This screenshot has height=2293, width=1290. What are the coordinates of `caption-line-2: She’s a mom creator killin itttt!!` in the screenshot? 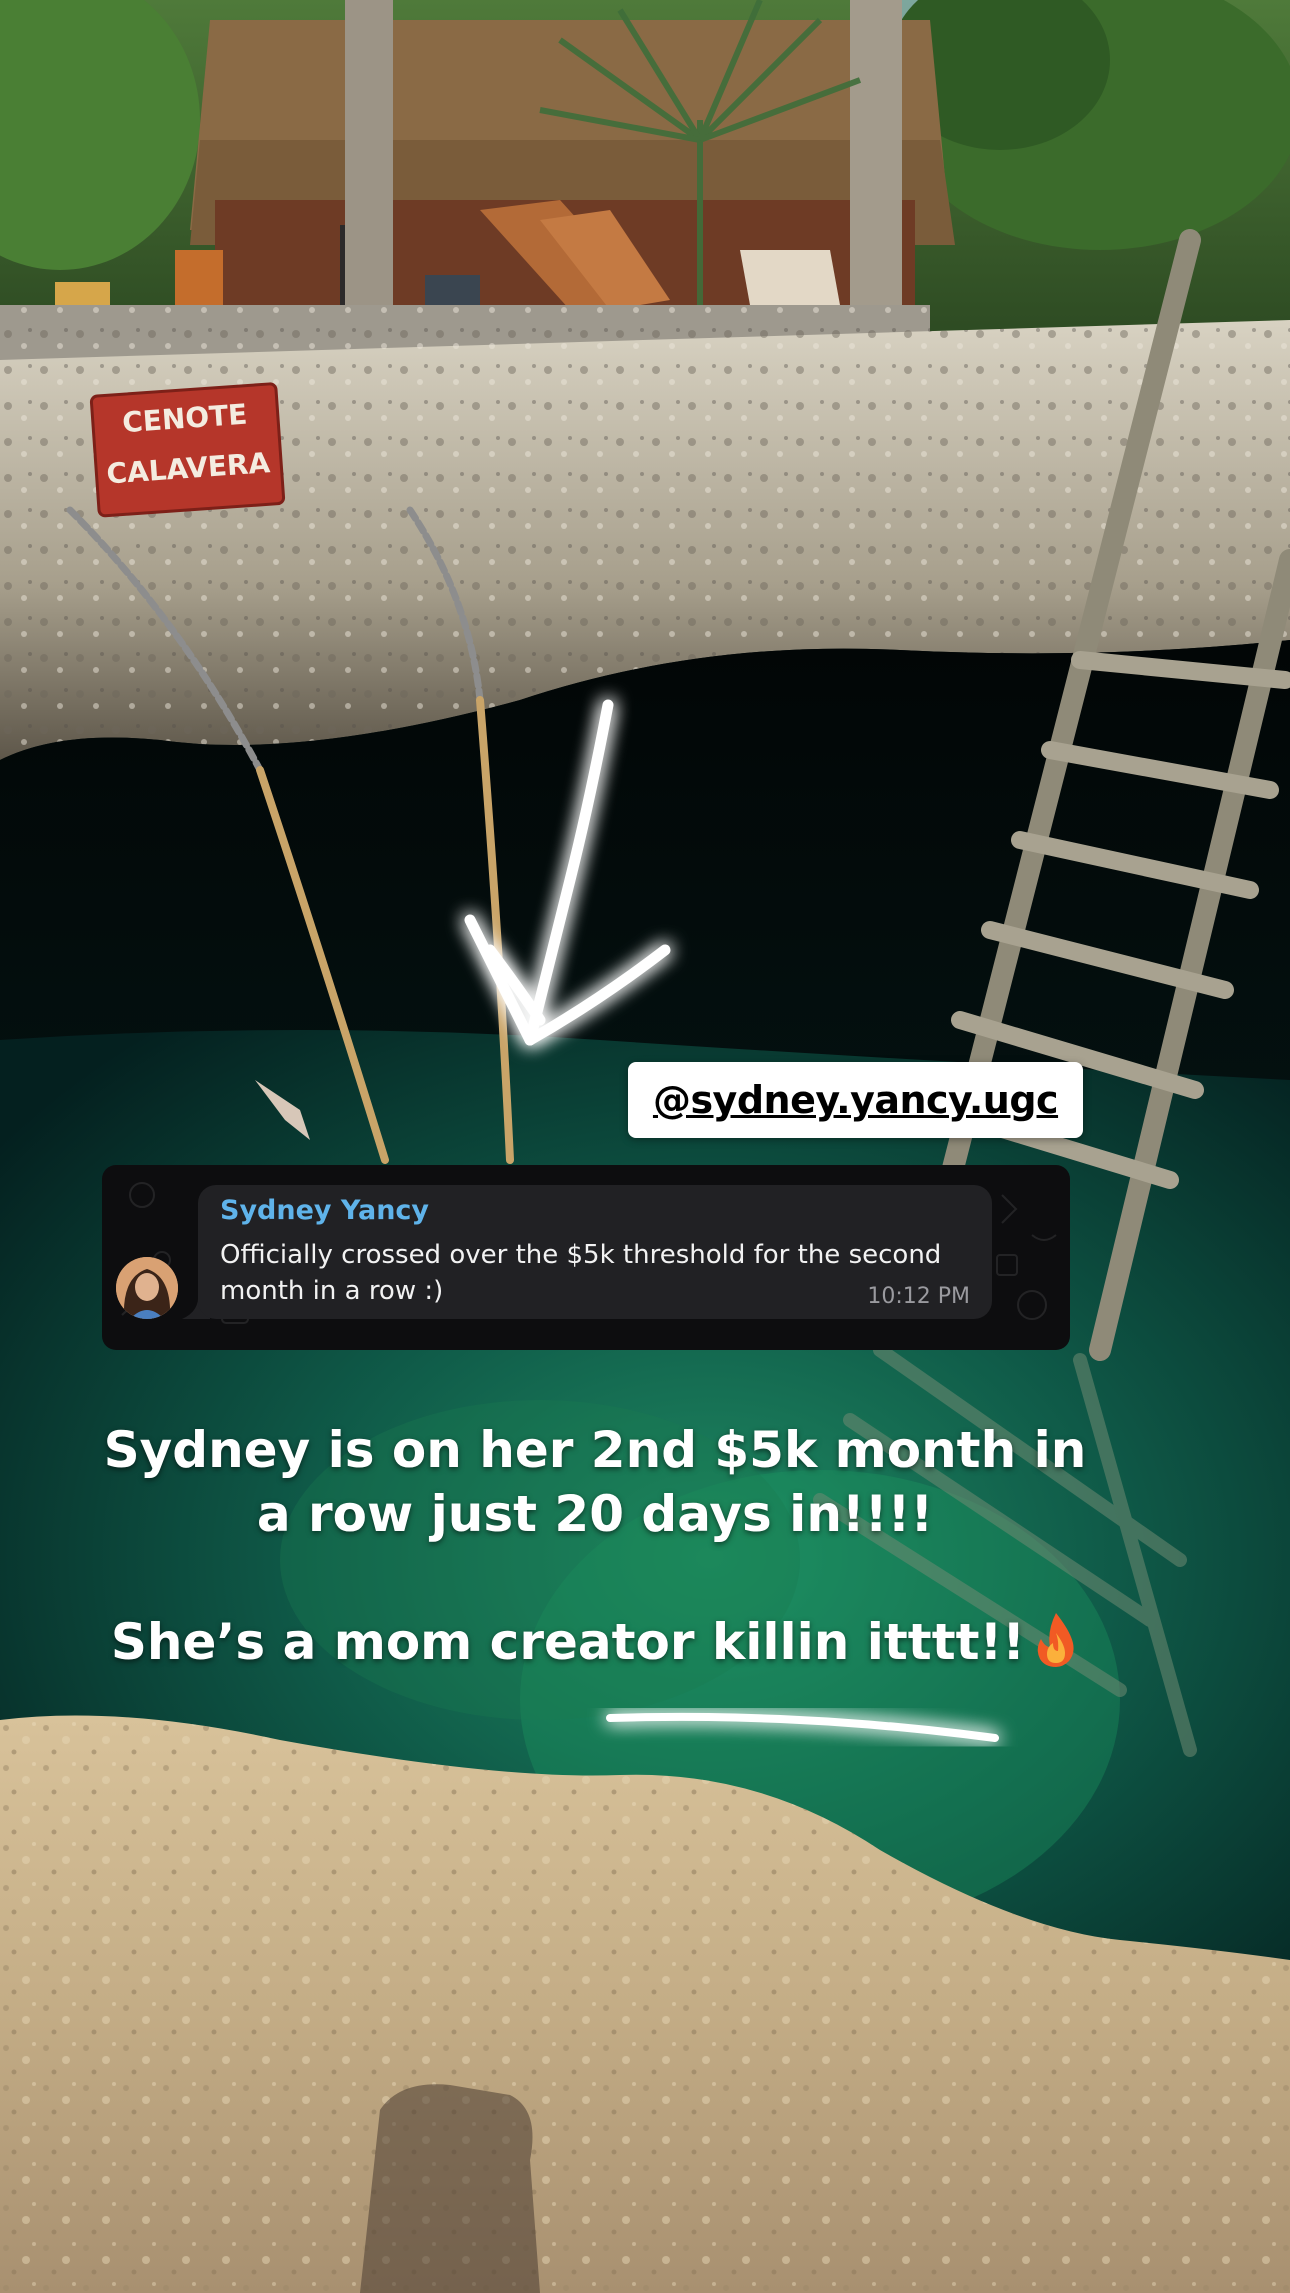 It's located at (595, 1642).